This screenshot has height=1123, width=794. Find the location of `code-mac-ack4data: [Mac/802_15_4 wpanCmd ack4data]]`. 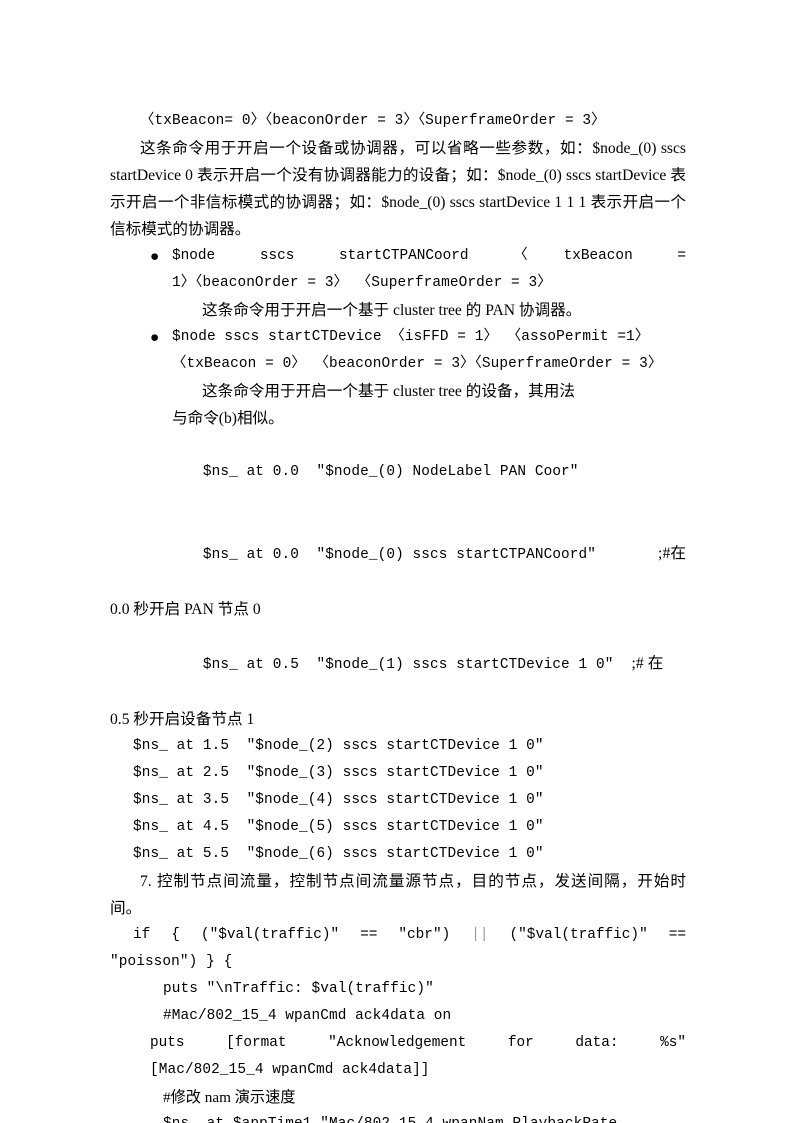

code-mac-ack4data: [Mac/802_15_4 wpanCmd ack4data]] is located at coordinates (290, 1070).